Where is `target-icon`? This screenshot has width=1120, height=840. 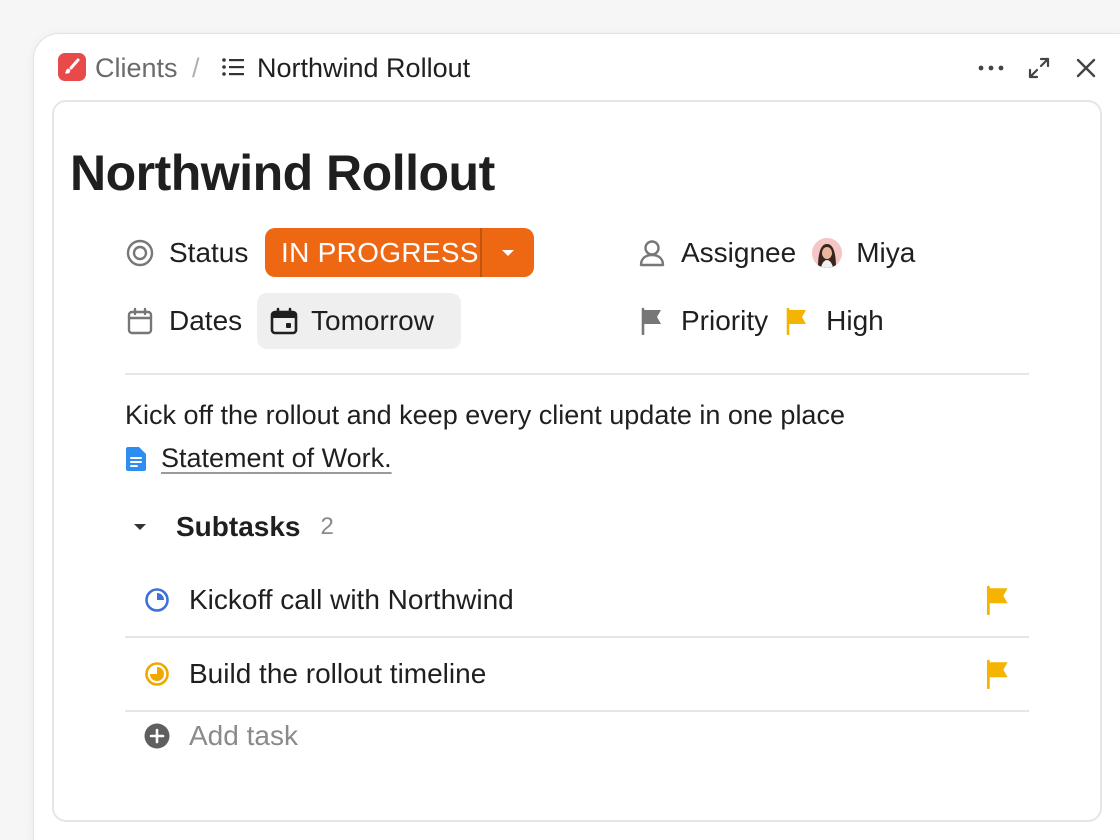 target-icon is located at coordinates (140, 253).